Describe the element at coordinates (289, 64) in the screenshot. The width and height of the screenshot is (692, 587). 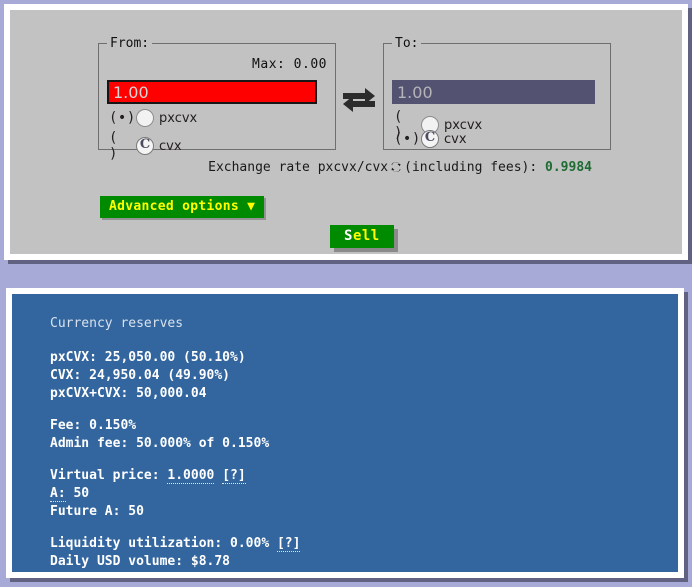
I see `from-max-label: Max: 0.00` at that location.